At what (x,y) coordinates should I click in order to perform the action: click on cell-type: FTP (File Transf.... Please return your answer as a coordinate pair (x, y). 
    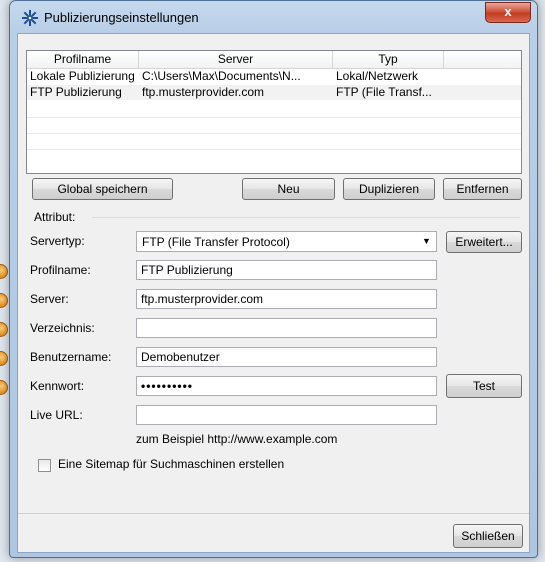
    Looking at the image, I should click on (384, 92).